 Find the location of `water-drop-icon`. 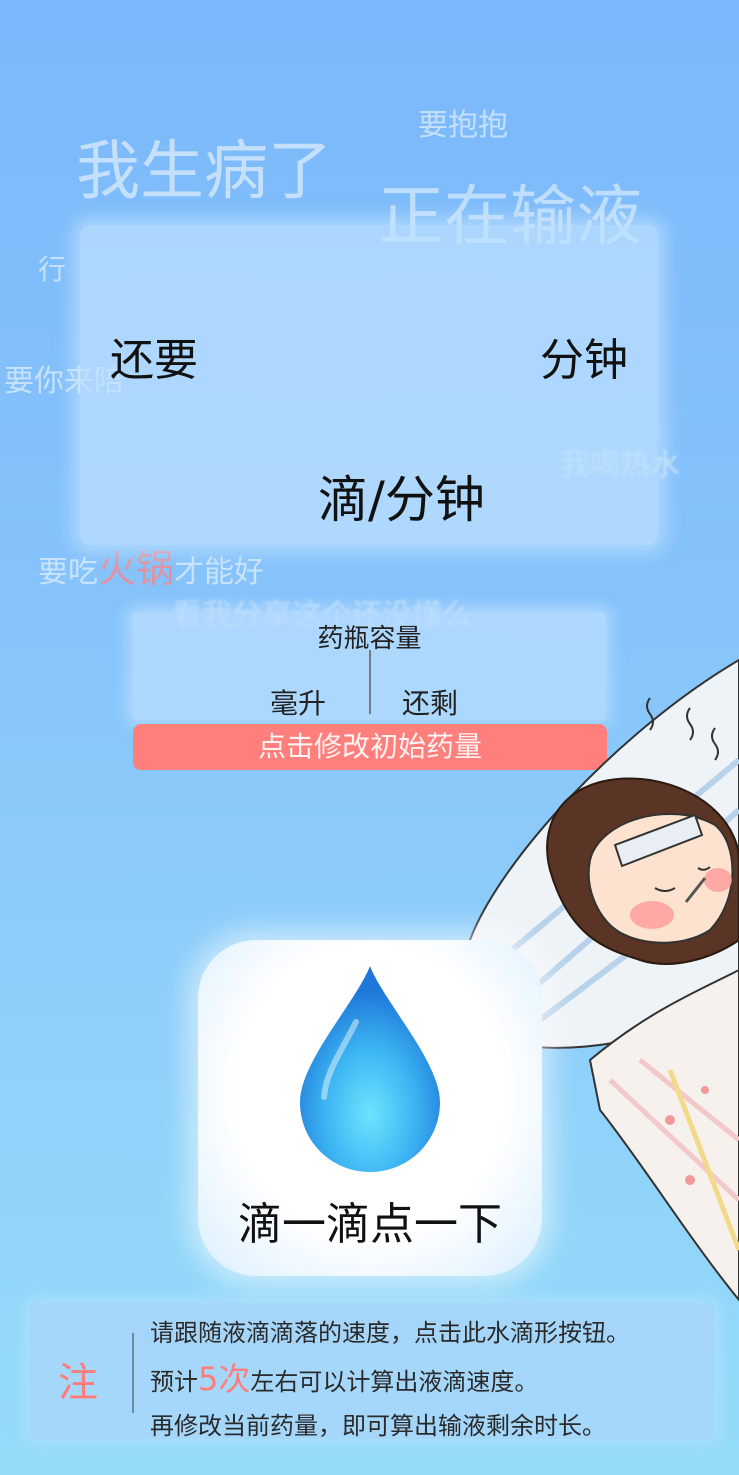

water-drop-icon is located at coordinates (370, 1069).